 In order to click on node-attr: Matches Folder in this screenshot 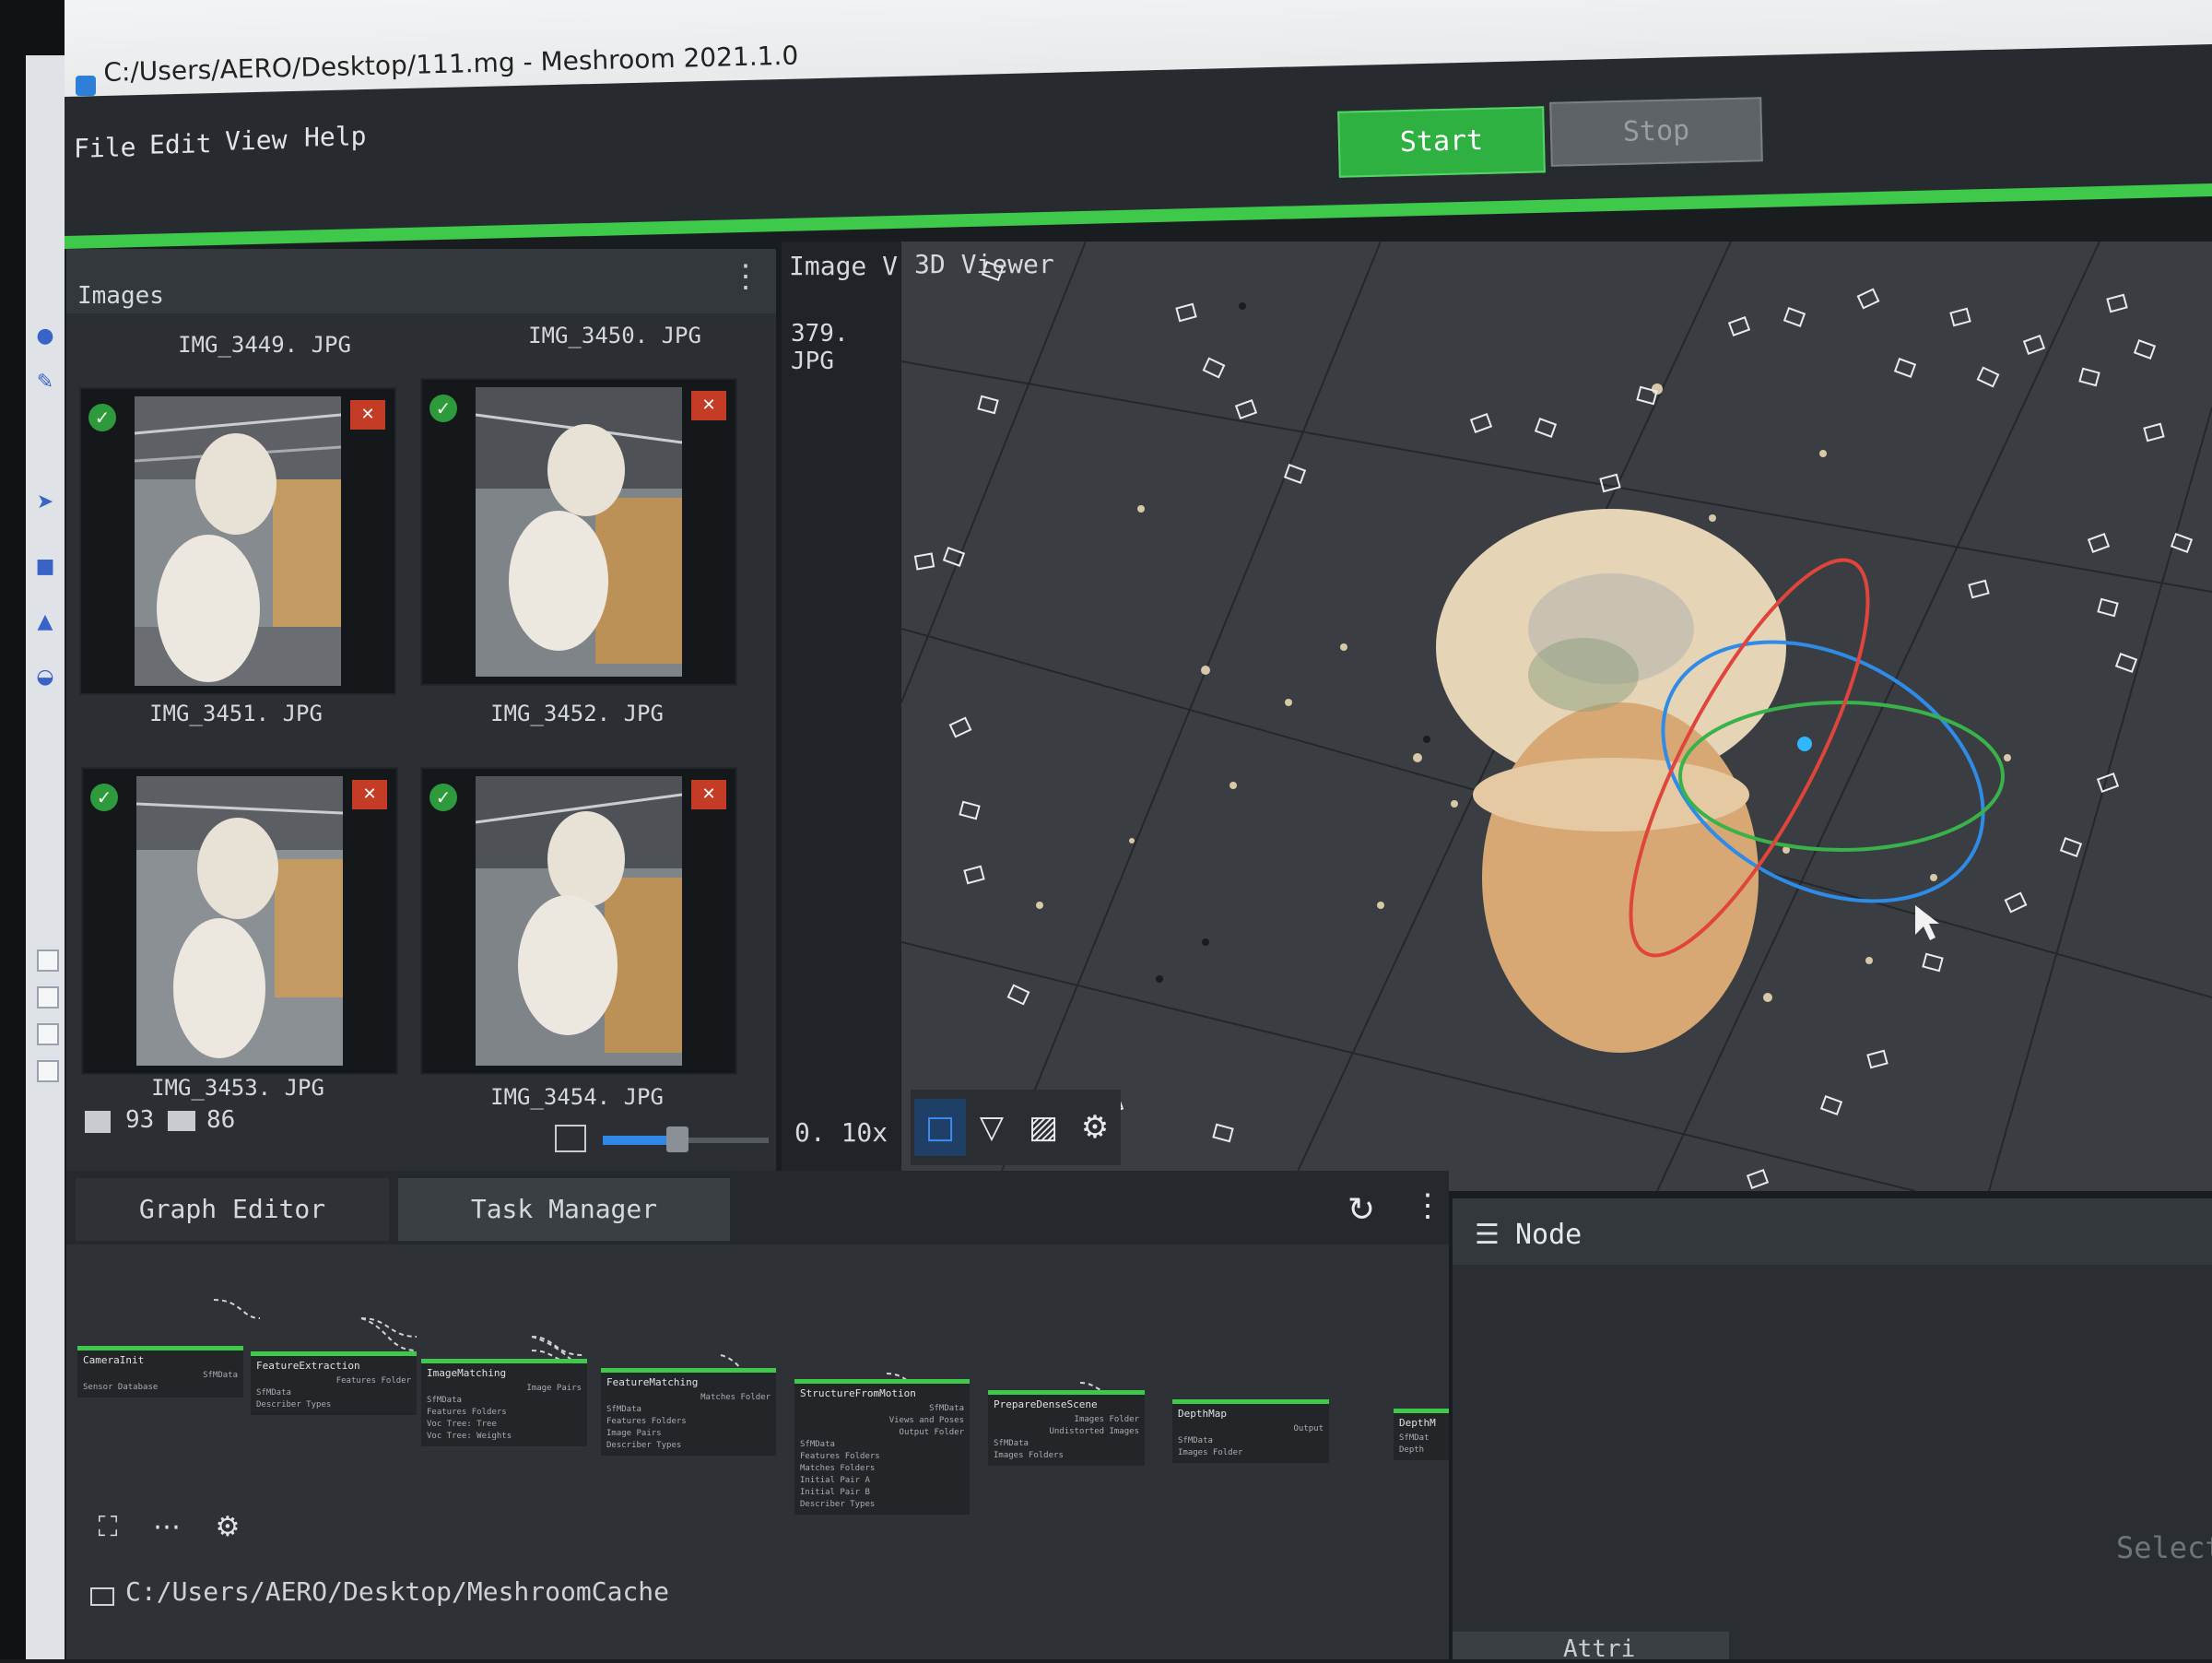, I will do `click(735, 1397)`.